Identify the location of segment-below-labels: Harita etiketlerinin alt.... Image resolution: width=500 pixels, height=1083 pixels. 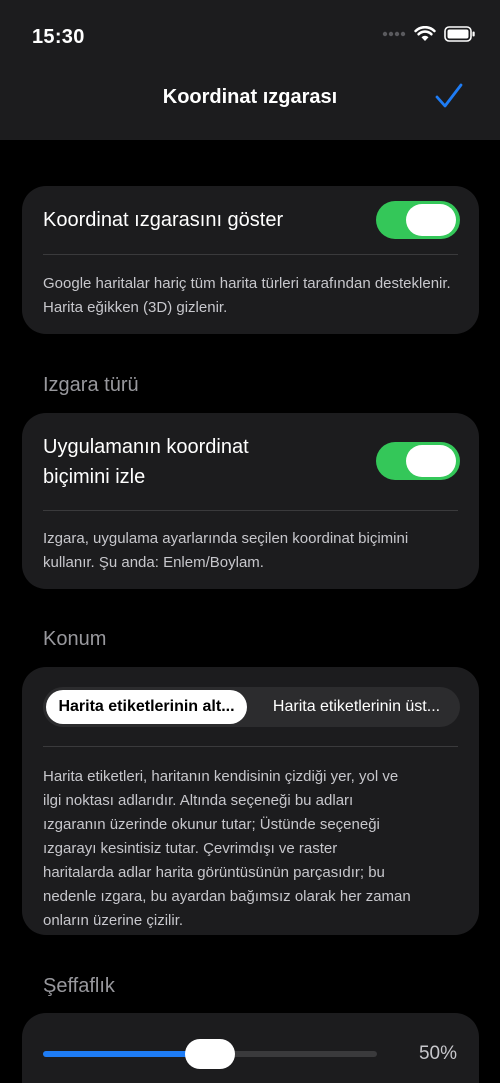
(146, 707).